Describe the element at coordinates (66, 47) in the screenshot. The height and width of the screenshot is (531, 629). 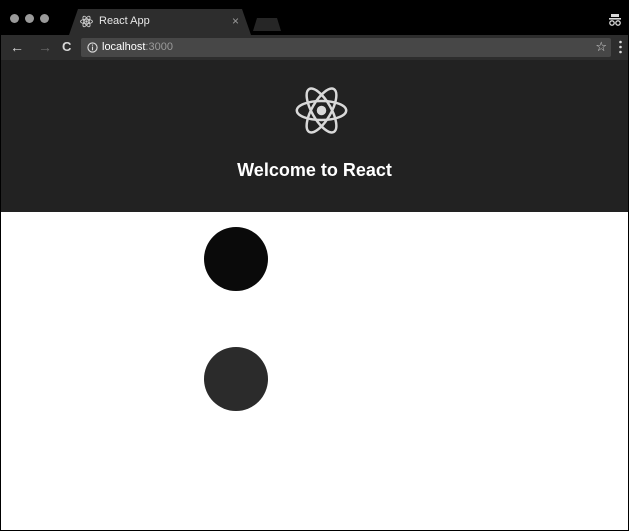
I see `reload-button: C` at that location.